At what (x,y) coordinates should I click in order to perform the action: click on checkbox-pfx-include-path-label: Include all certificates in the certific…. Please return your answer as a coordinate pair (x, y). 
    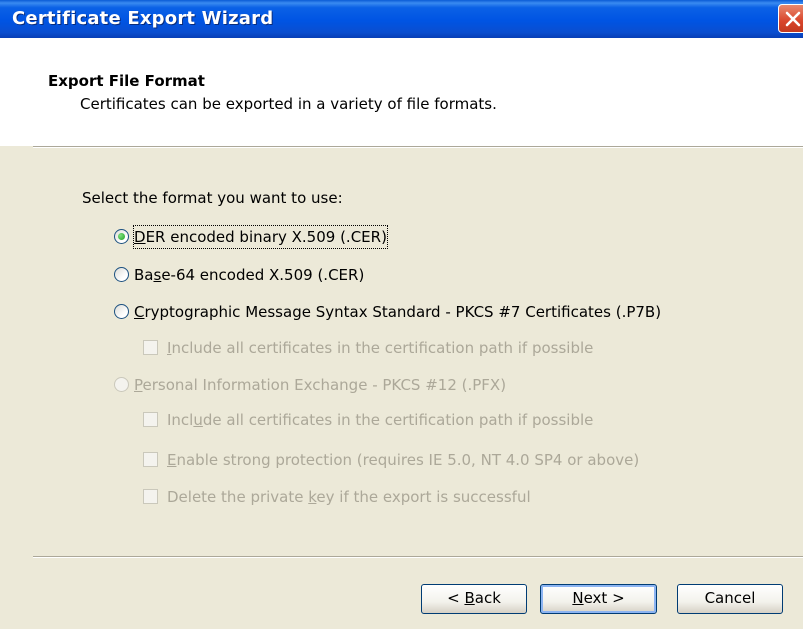
    Looking at the image, I should click on (380, 420).